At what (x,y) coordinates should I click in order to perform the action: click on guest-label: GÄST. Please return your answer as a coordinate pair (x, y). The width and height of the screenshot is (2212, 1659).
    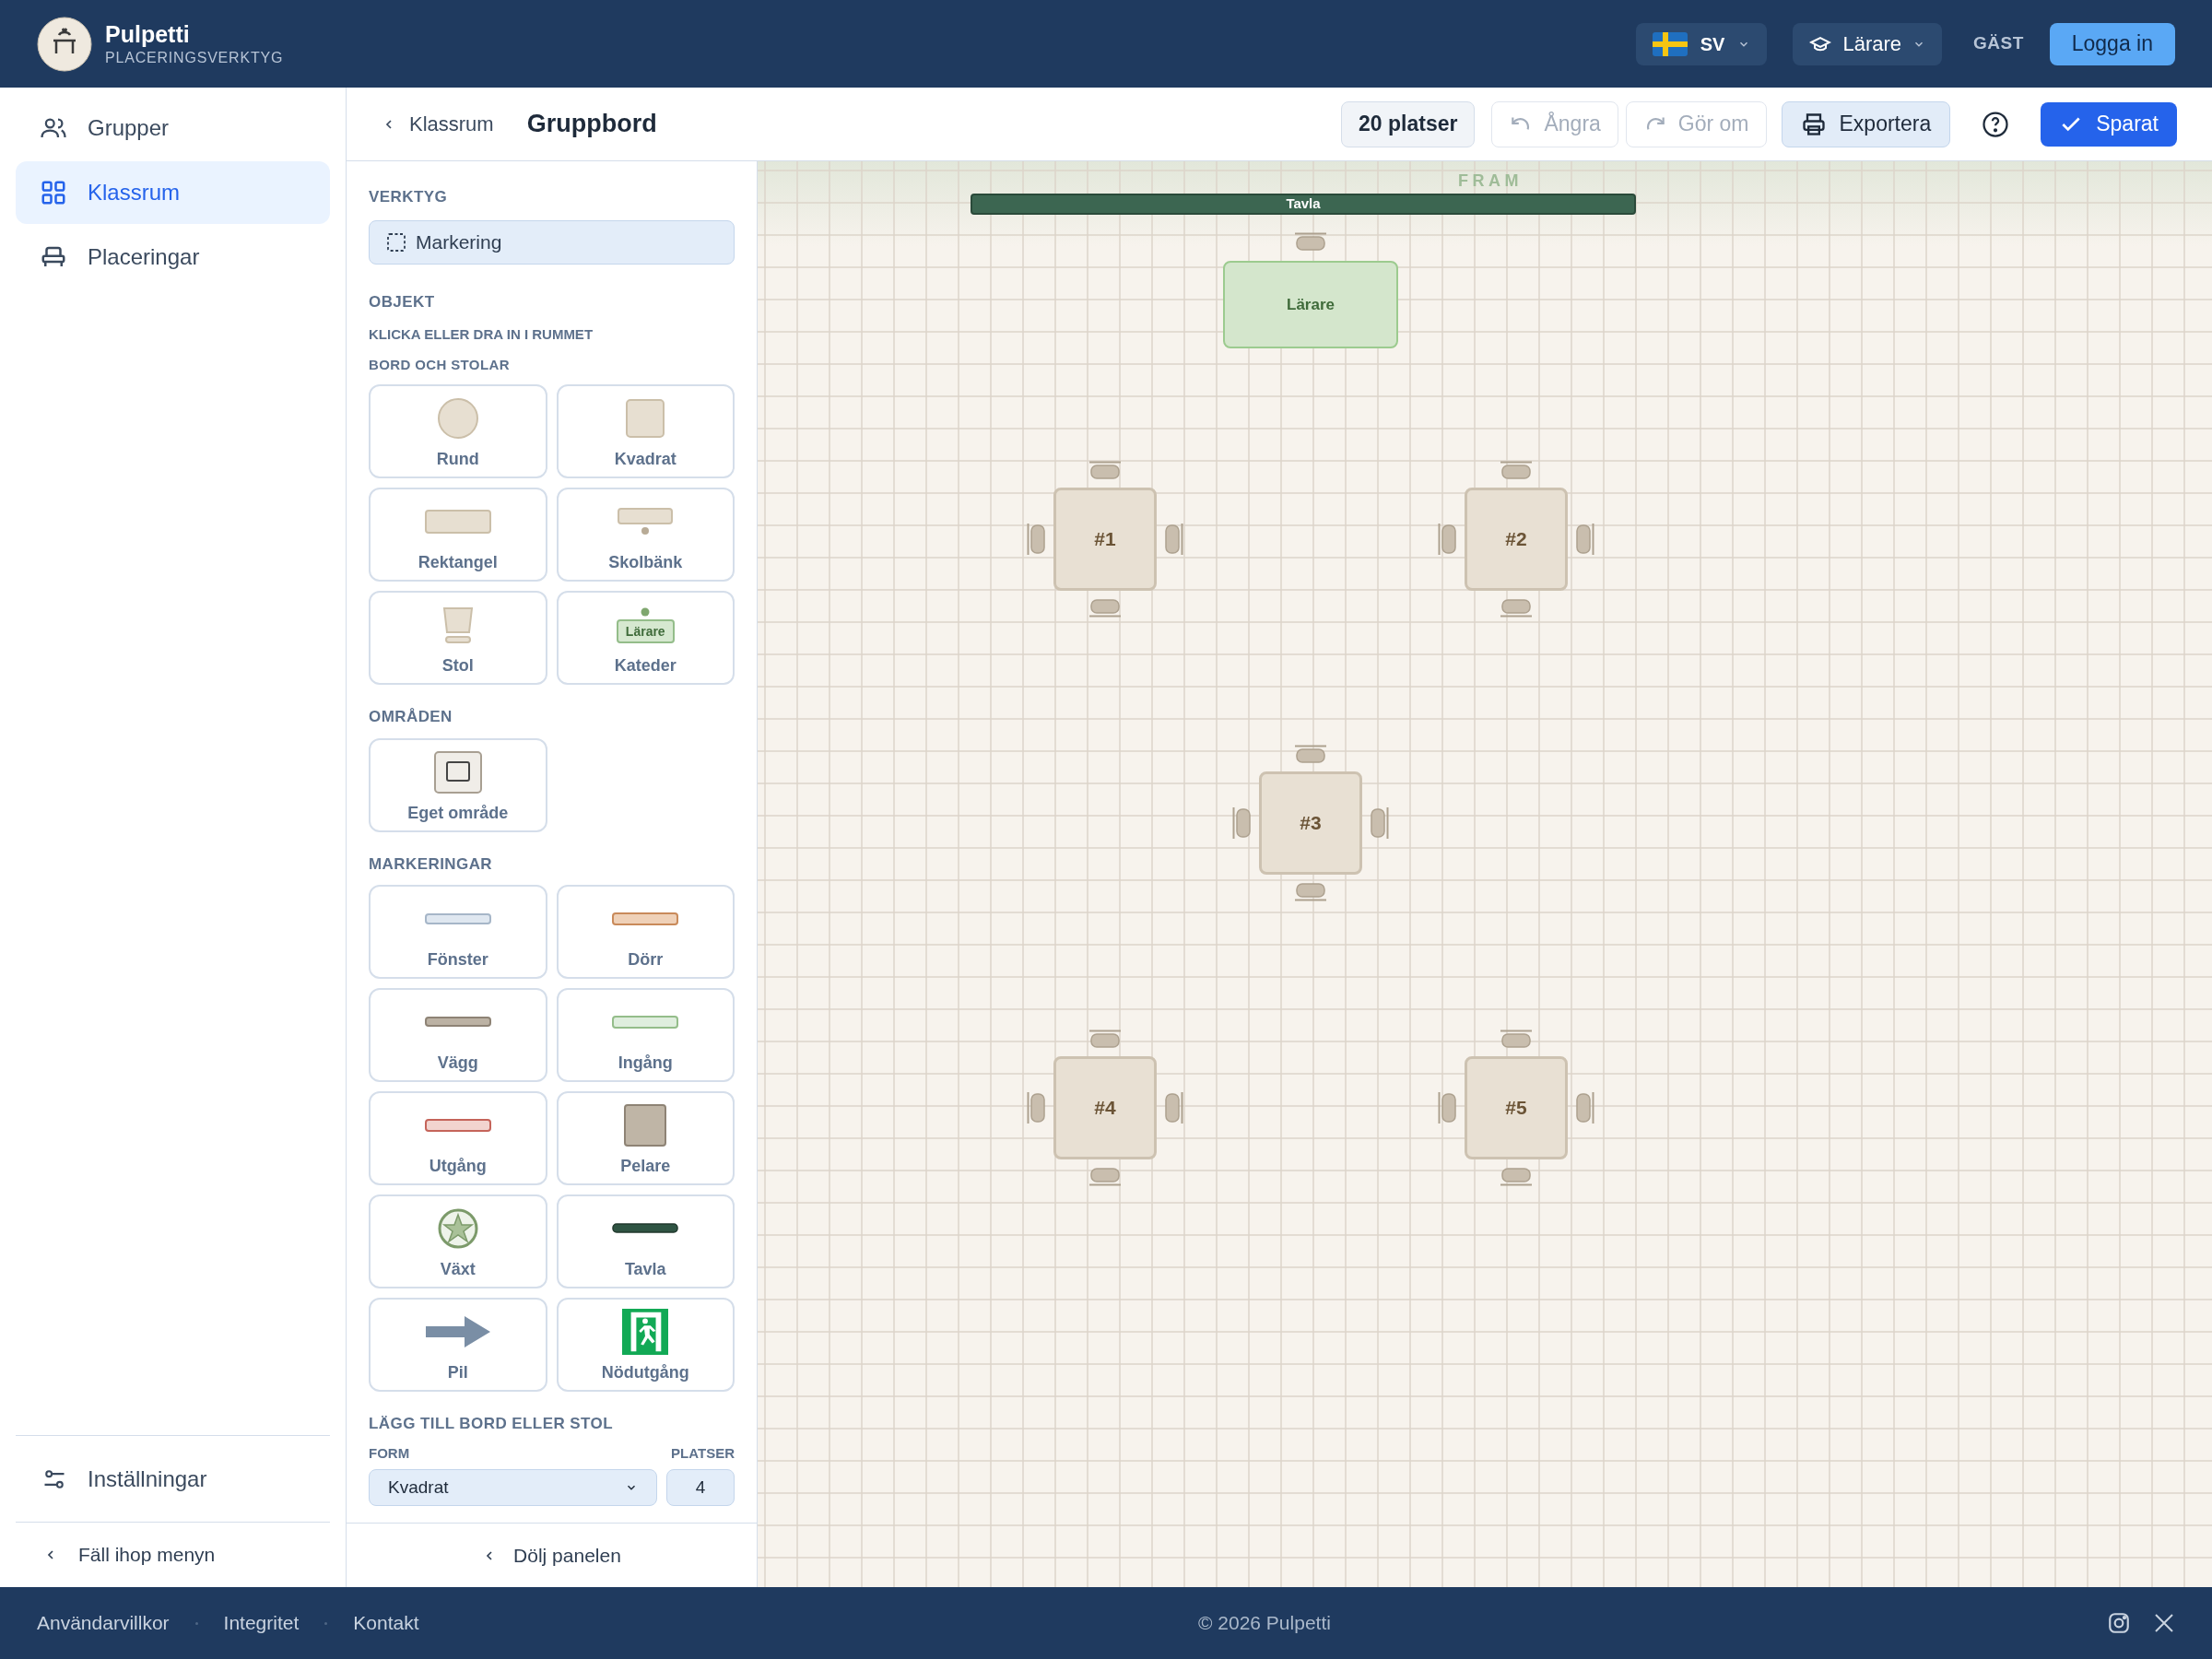
    Looking at the image, I should click on (1998, 43).